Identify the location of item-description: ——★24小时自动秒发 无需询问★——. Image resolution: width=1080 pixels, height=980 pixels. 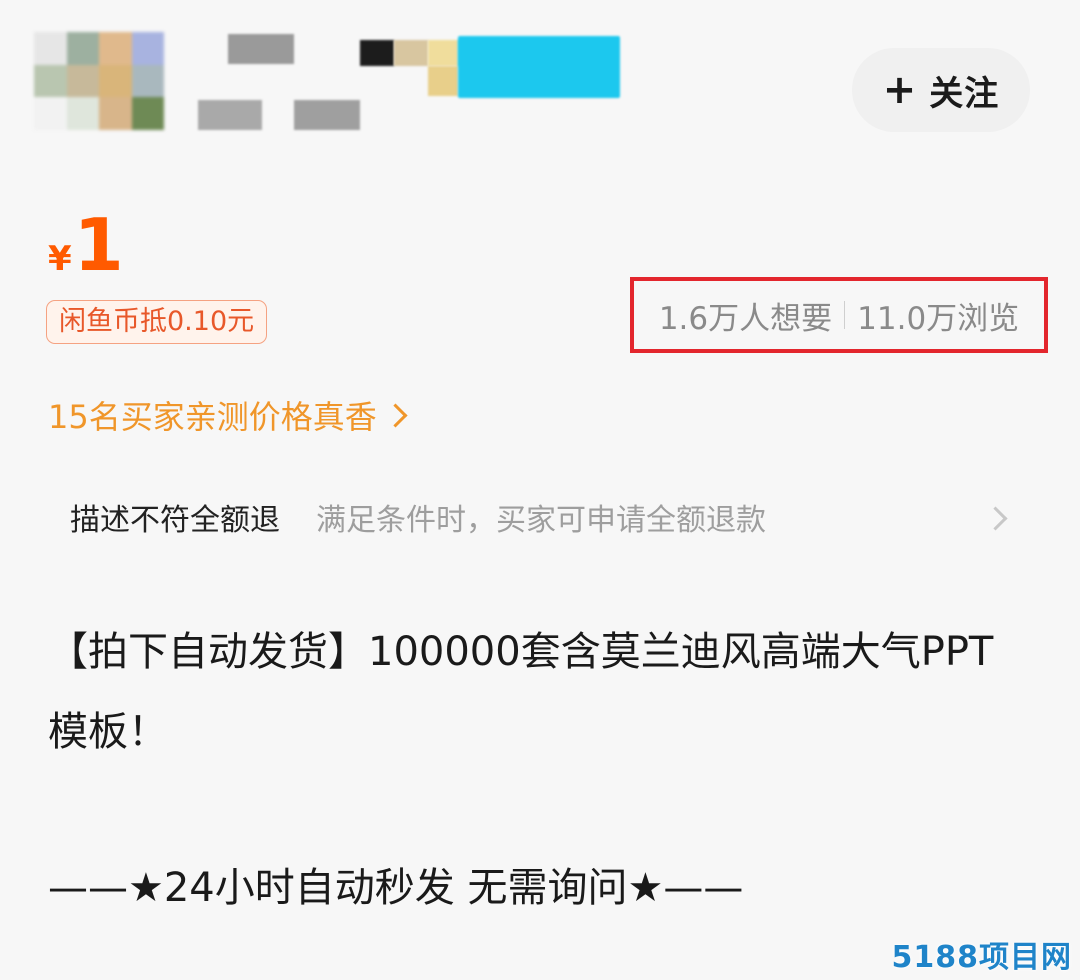
(396, 888).